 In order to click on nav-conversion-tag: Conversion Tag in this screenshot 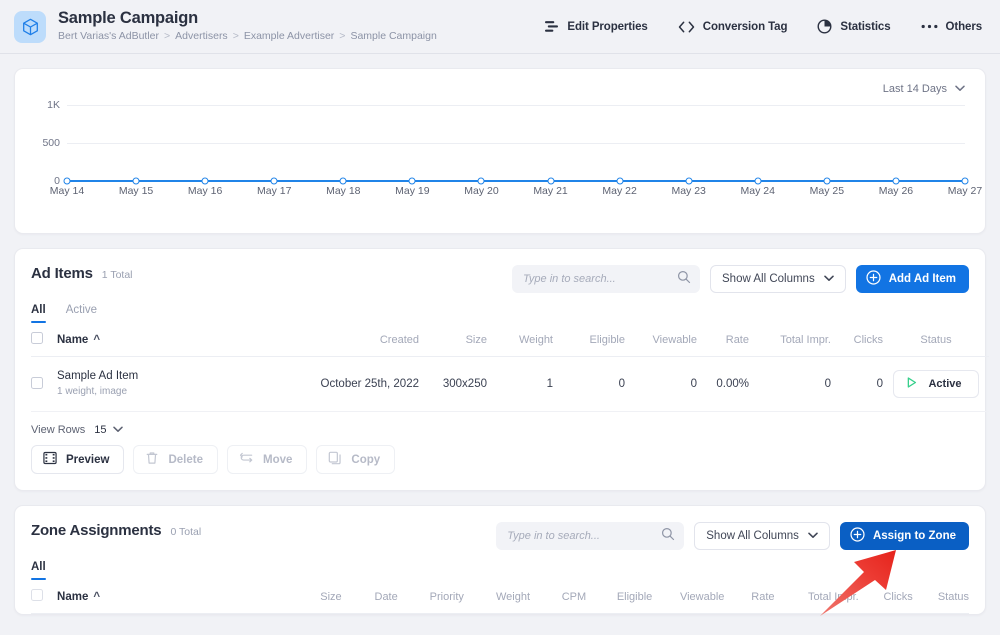, I will do `click(733, 26)`.